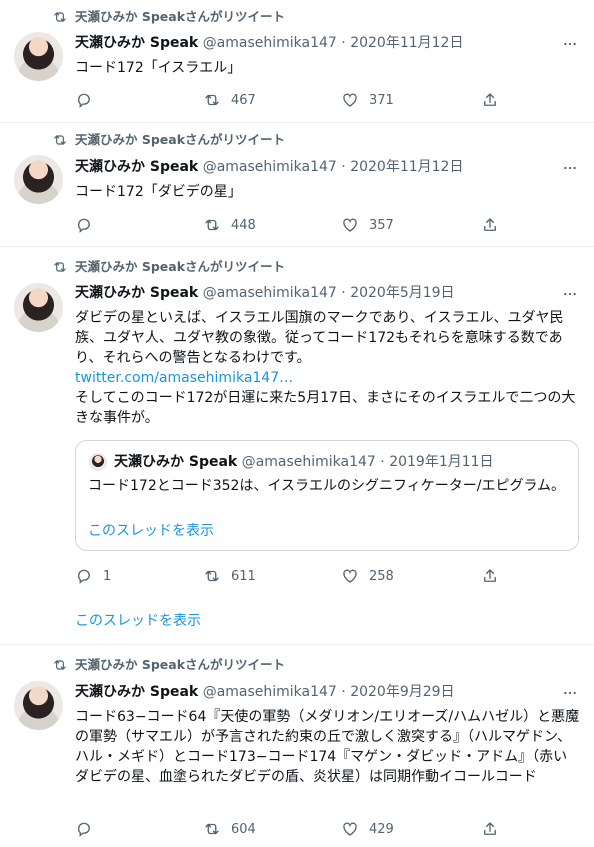 The width and height of the screenshot is (594, 847). What do you see at coordinates (158, 68) in the screenshot?
I see `tweet-text: コード172「イスラエル」` at bounding box center [158, 68].